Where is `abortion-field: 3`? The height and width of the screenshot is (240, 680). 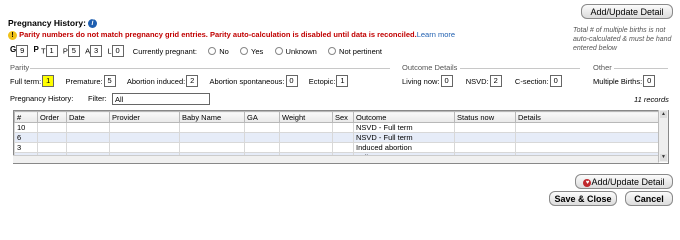 abortion-field: 3 is located at coordinates (96, 51).